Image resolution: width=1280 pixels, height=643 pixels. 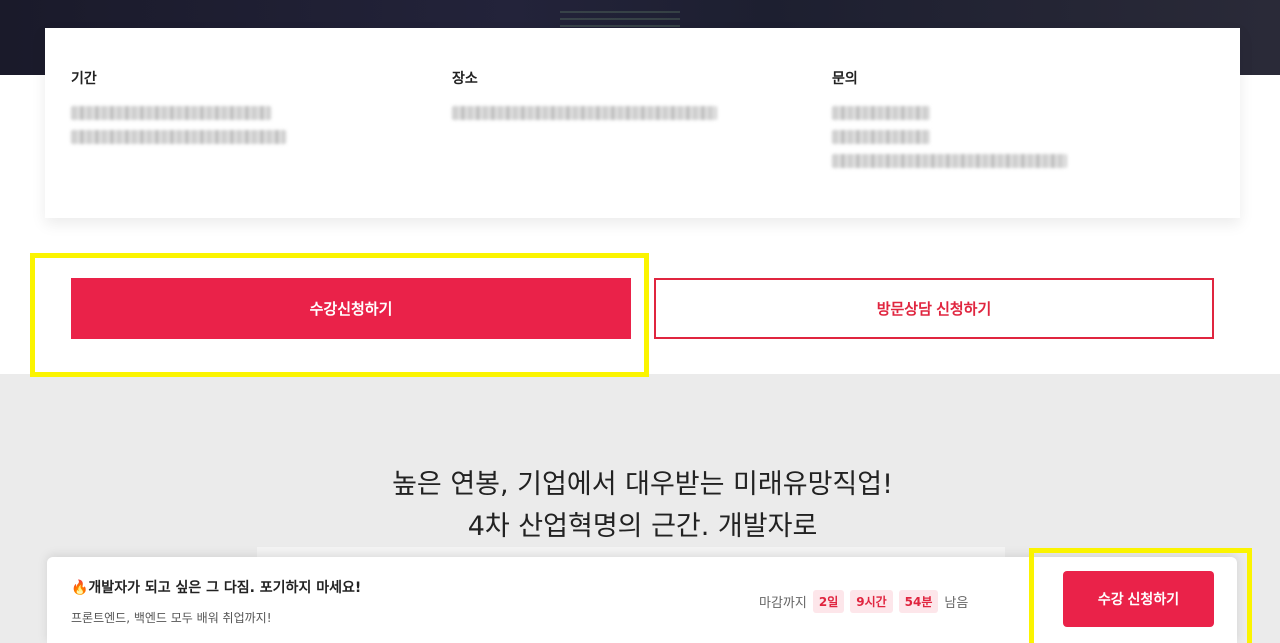 What do you see at coordinates (178, 125) in the screenshot?
I see `period-redacted` at bounding box center [178, 125].